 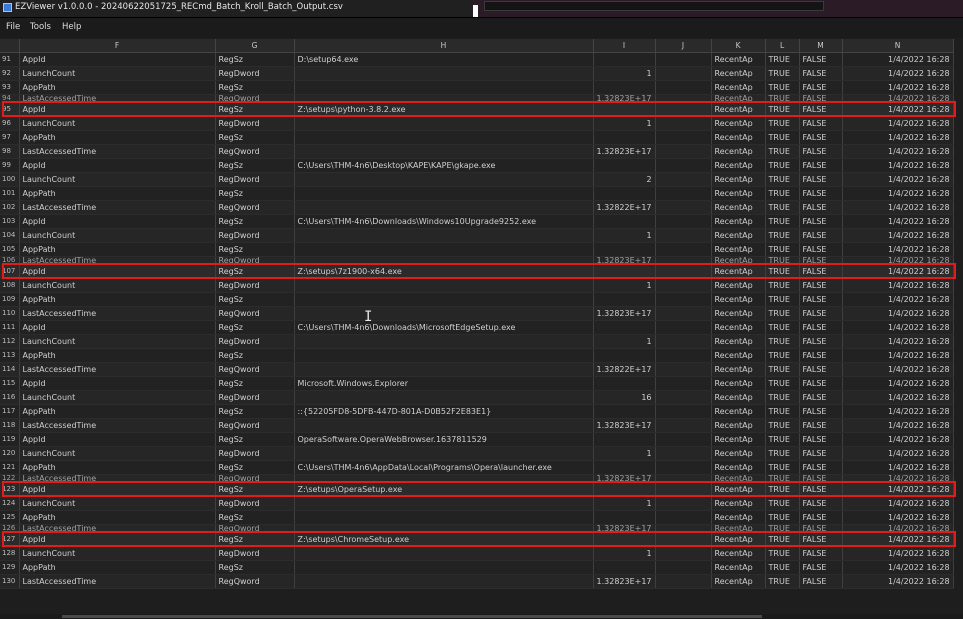 What do you see at coordinates (738, 46) in the screenshot?
I see `column-header-k: K` at bounding box center [738, 46].